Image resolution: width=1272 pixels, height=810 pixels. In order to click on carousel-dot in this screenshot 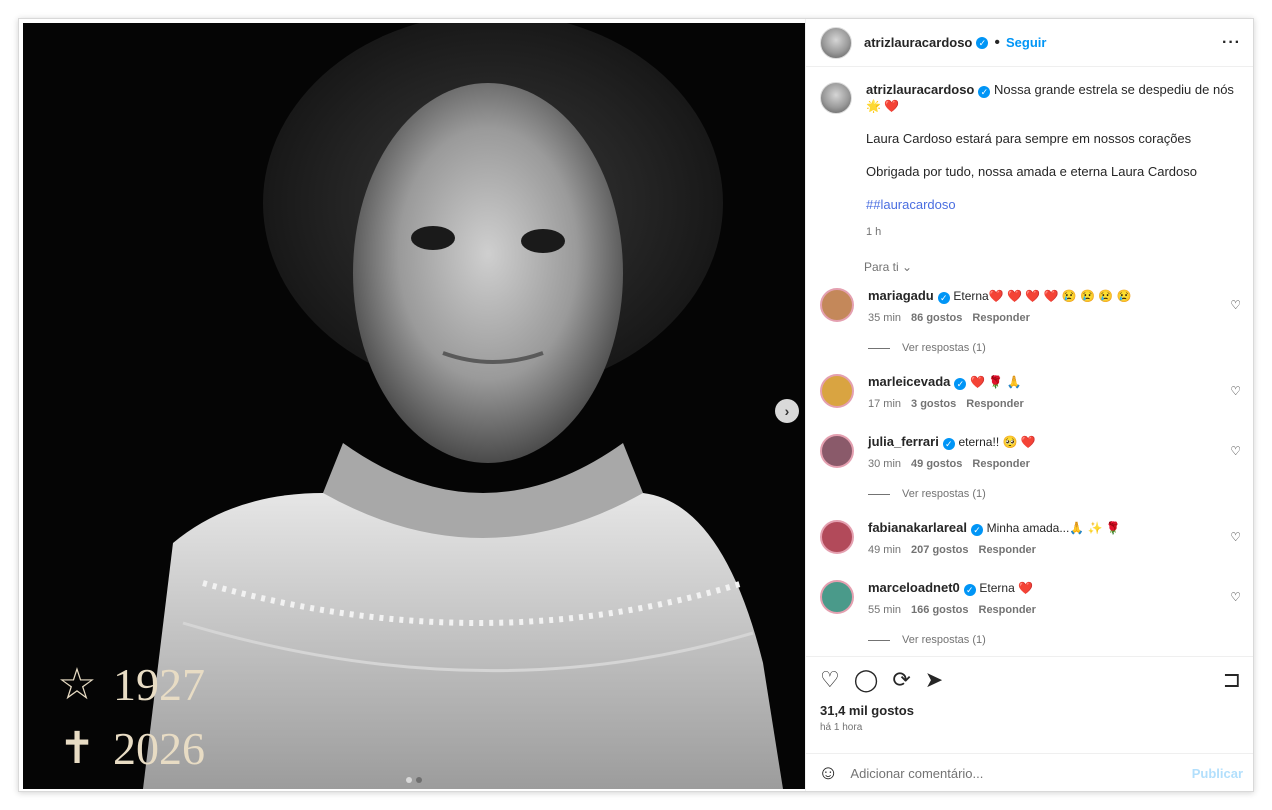, I will do `click(419, 780)`.